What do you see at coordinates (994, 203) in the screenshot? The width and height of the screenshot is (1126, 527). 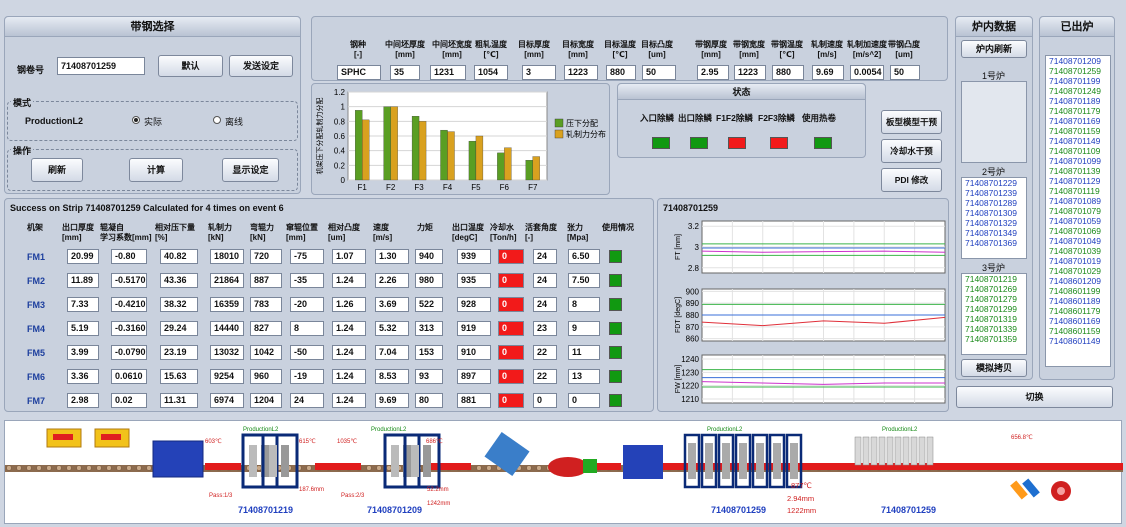 I see `list-item: 71408701289` at bounding box center [994, 203].